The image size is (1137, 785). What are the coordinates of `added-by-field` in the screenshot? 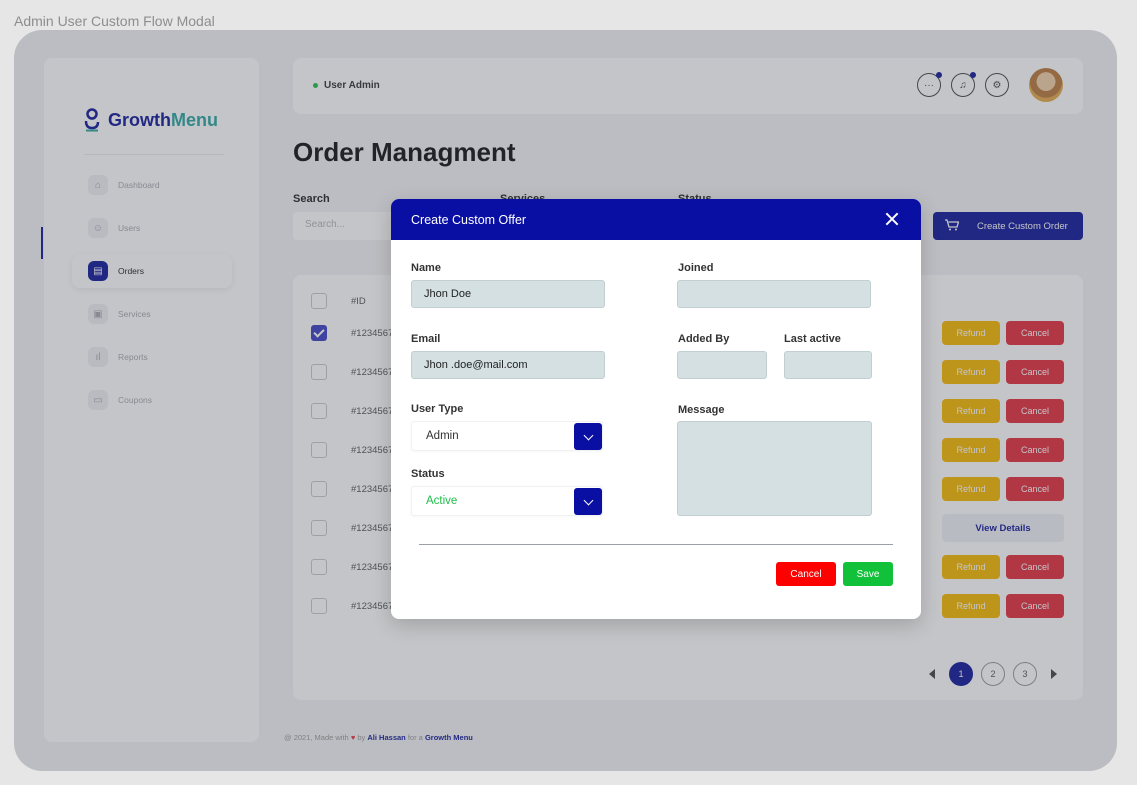 It's located at (722, 365).